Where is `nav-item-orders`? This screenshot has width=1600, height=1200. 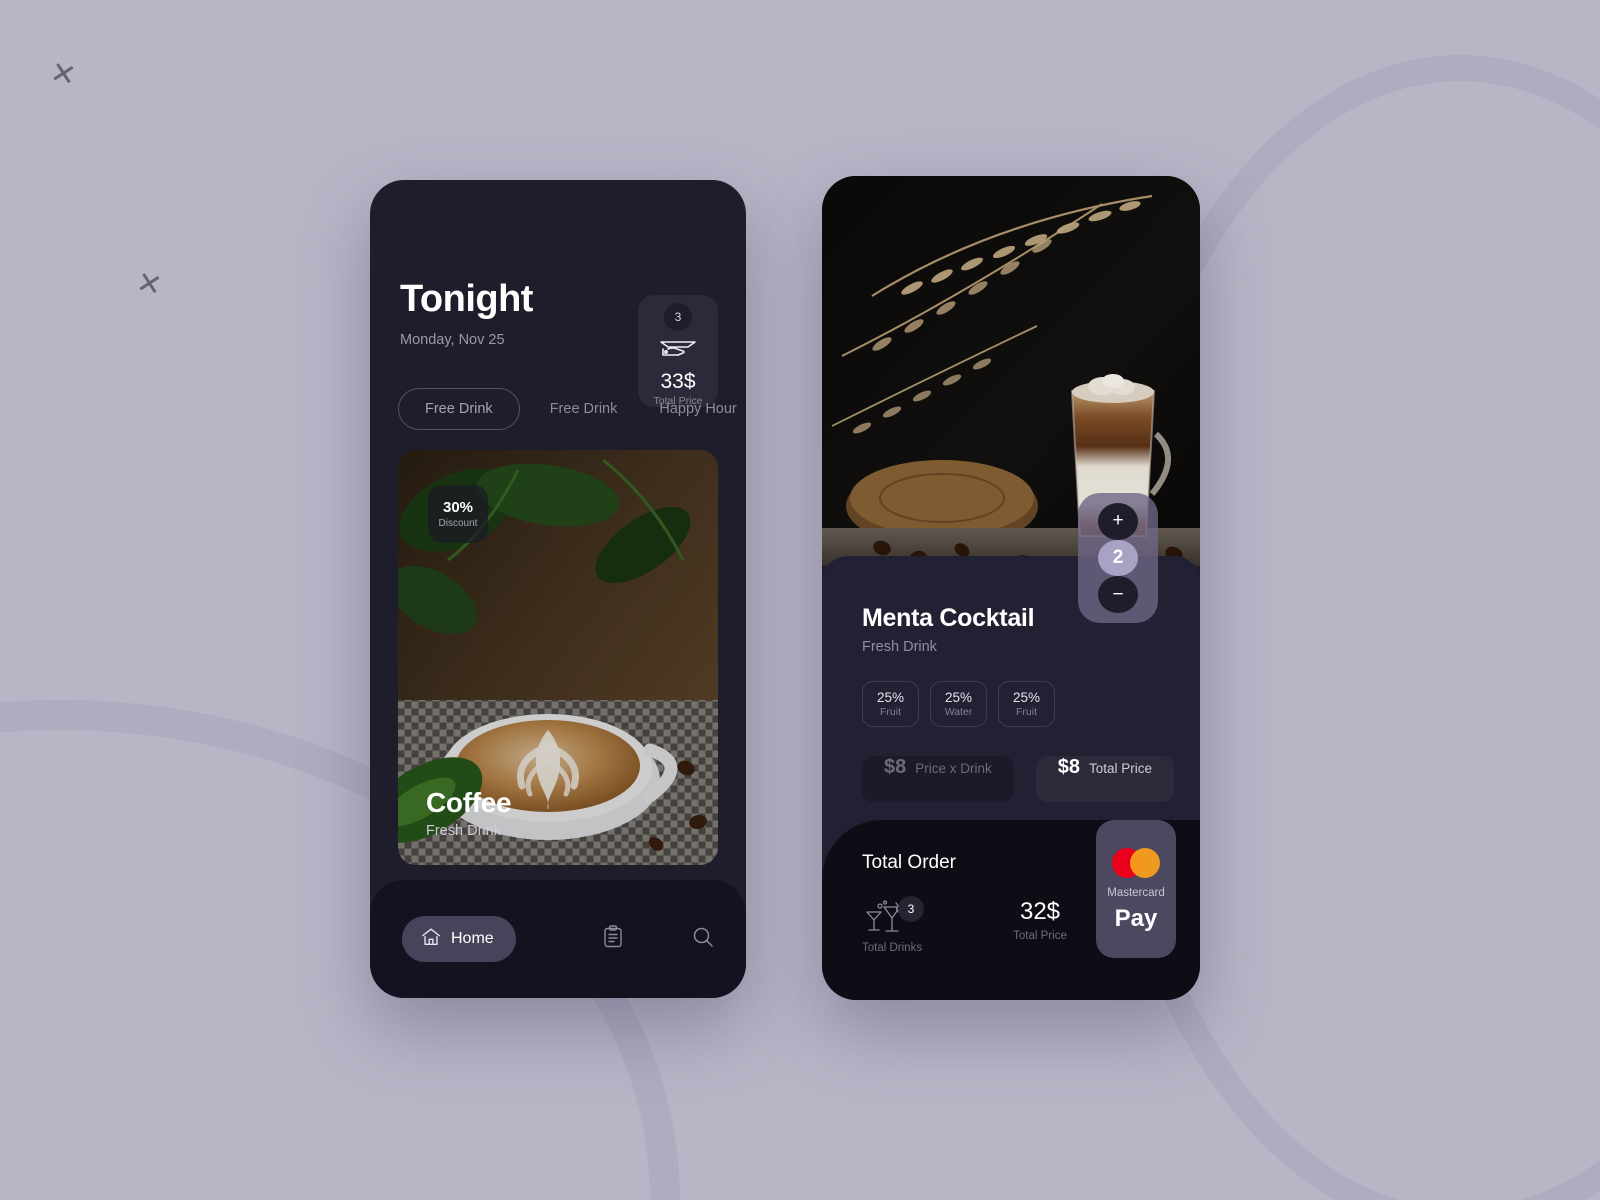 nav-item-orders is located at coordinates (613, 939).